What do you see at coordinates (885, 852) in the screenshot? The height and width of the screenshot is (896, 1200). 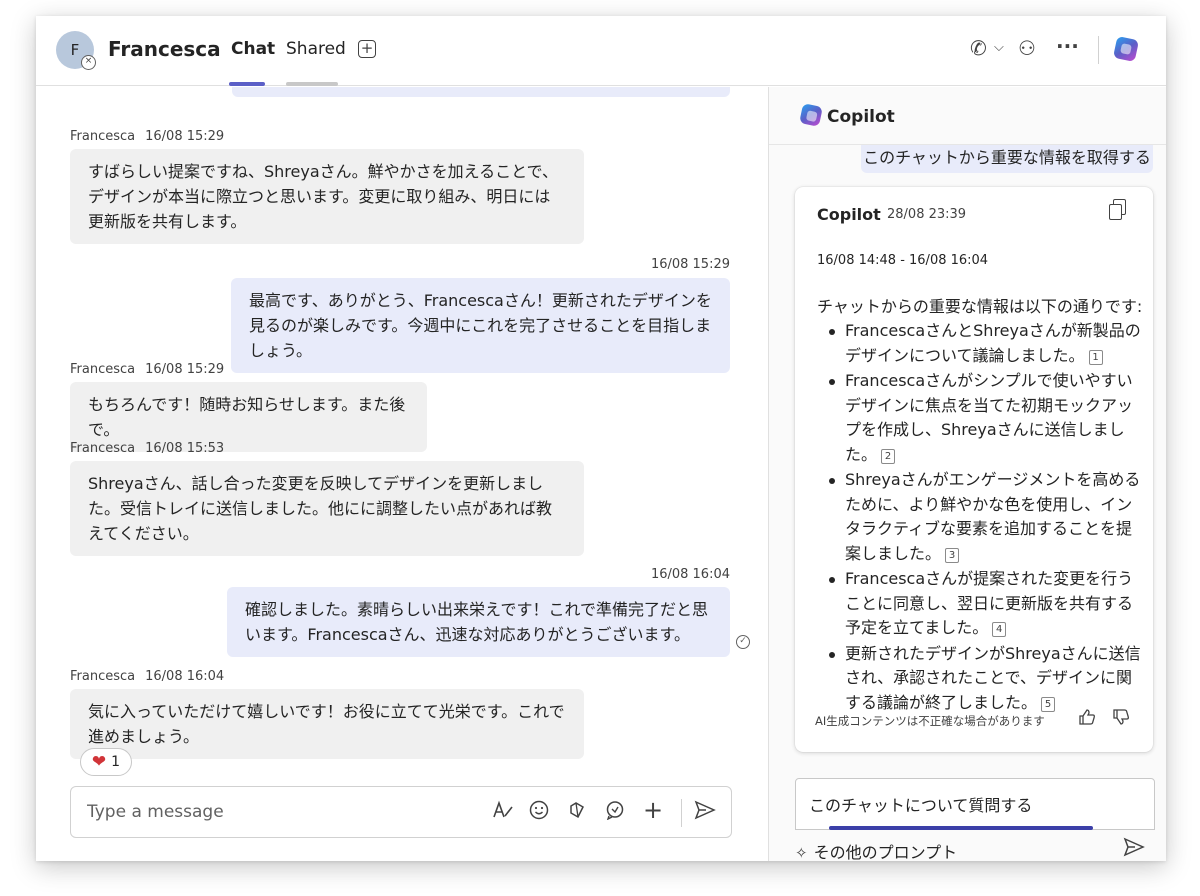 I see `more-prompts-label: その他のプロンプト` at bounding box center [885, 852].